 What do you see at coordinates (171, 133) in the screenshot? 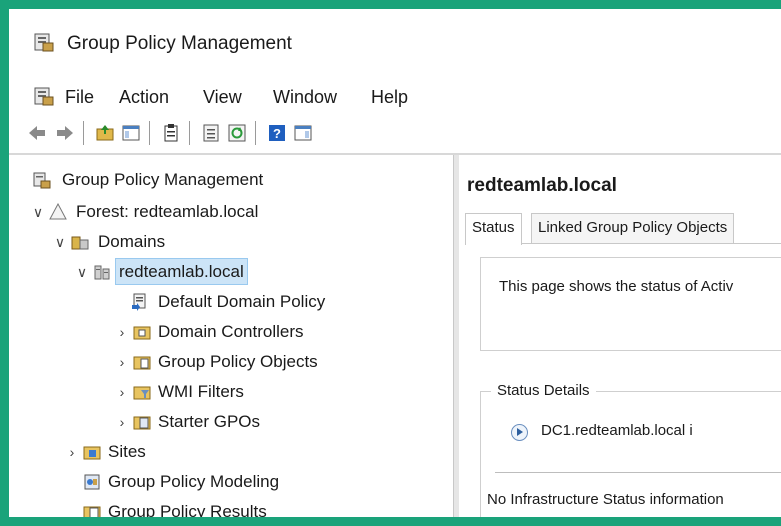
I see `clipboard-icon` at bounding box center [171, 133].